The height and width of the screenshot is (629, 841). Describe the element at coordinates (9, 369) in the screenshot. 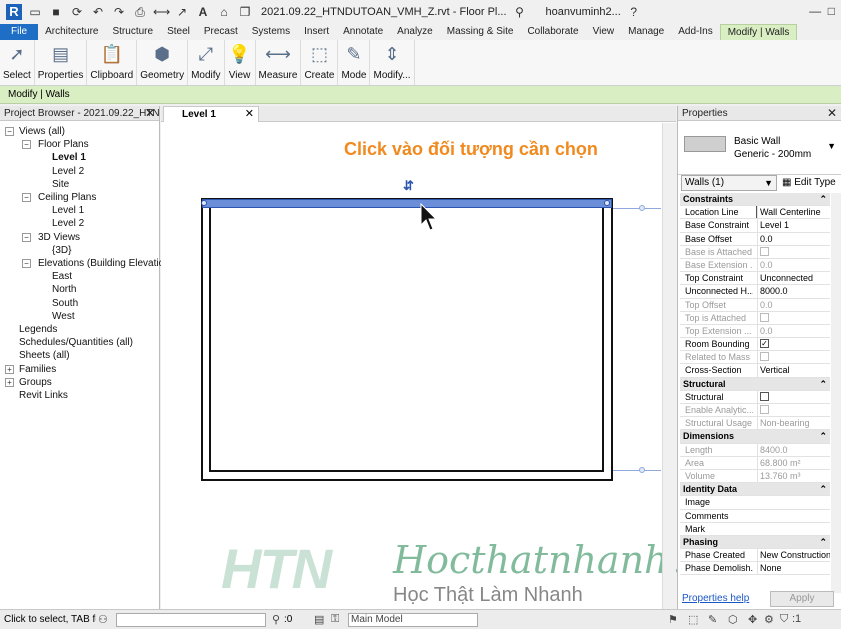

I see `tree-expander-icon: +` at that location.